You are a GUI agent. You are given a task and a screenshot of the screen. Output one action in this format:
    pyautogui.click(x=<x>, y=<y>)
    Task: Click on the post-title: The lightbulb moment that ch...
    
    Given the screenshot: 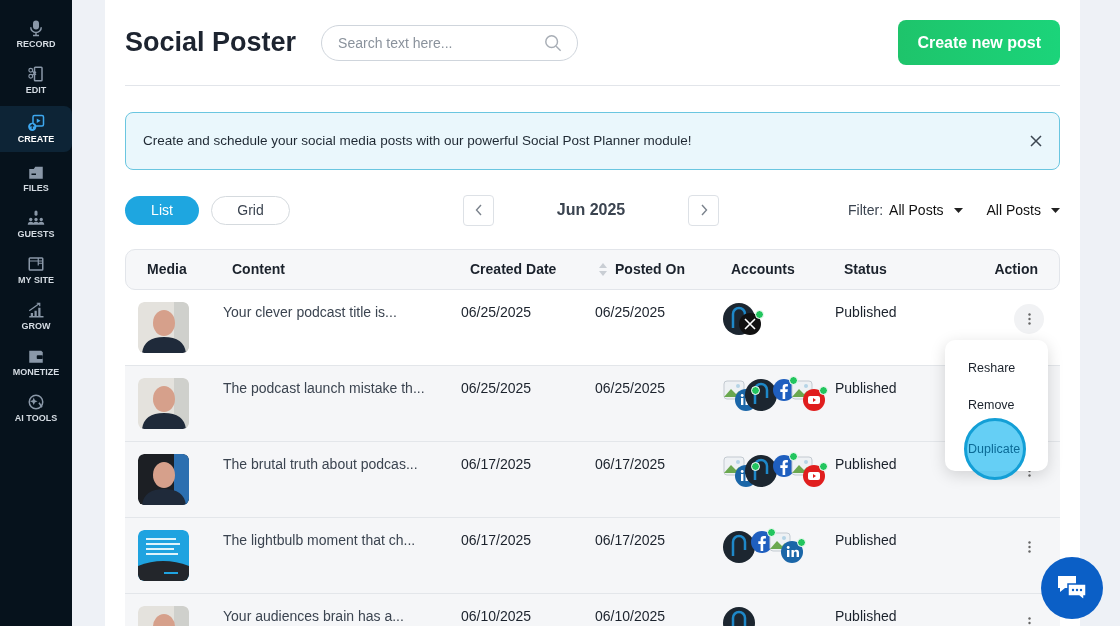 What is the action you would take?
    pyautogui.click(x=319, y=540)
    